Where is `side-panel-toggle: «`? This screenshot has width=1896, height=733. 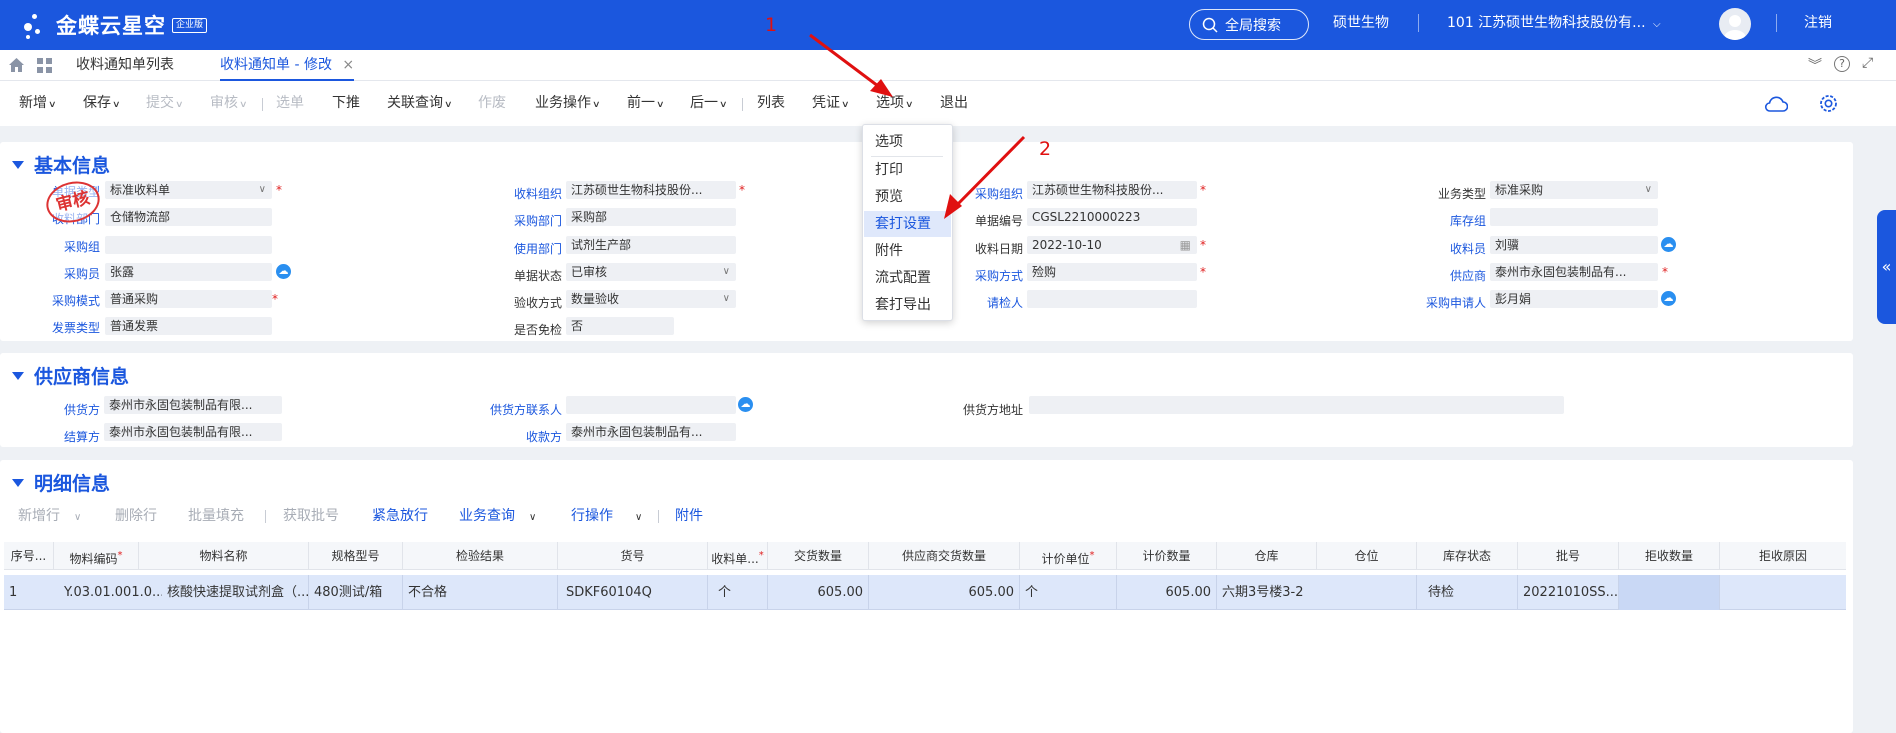 side-panel-toggle: « is located at coordinates (1886, 267).